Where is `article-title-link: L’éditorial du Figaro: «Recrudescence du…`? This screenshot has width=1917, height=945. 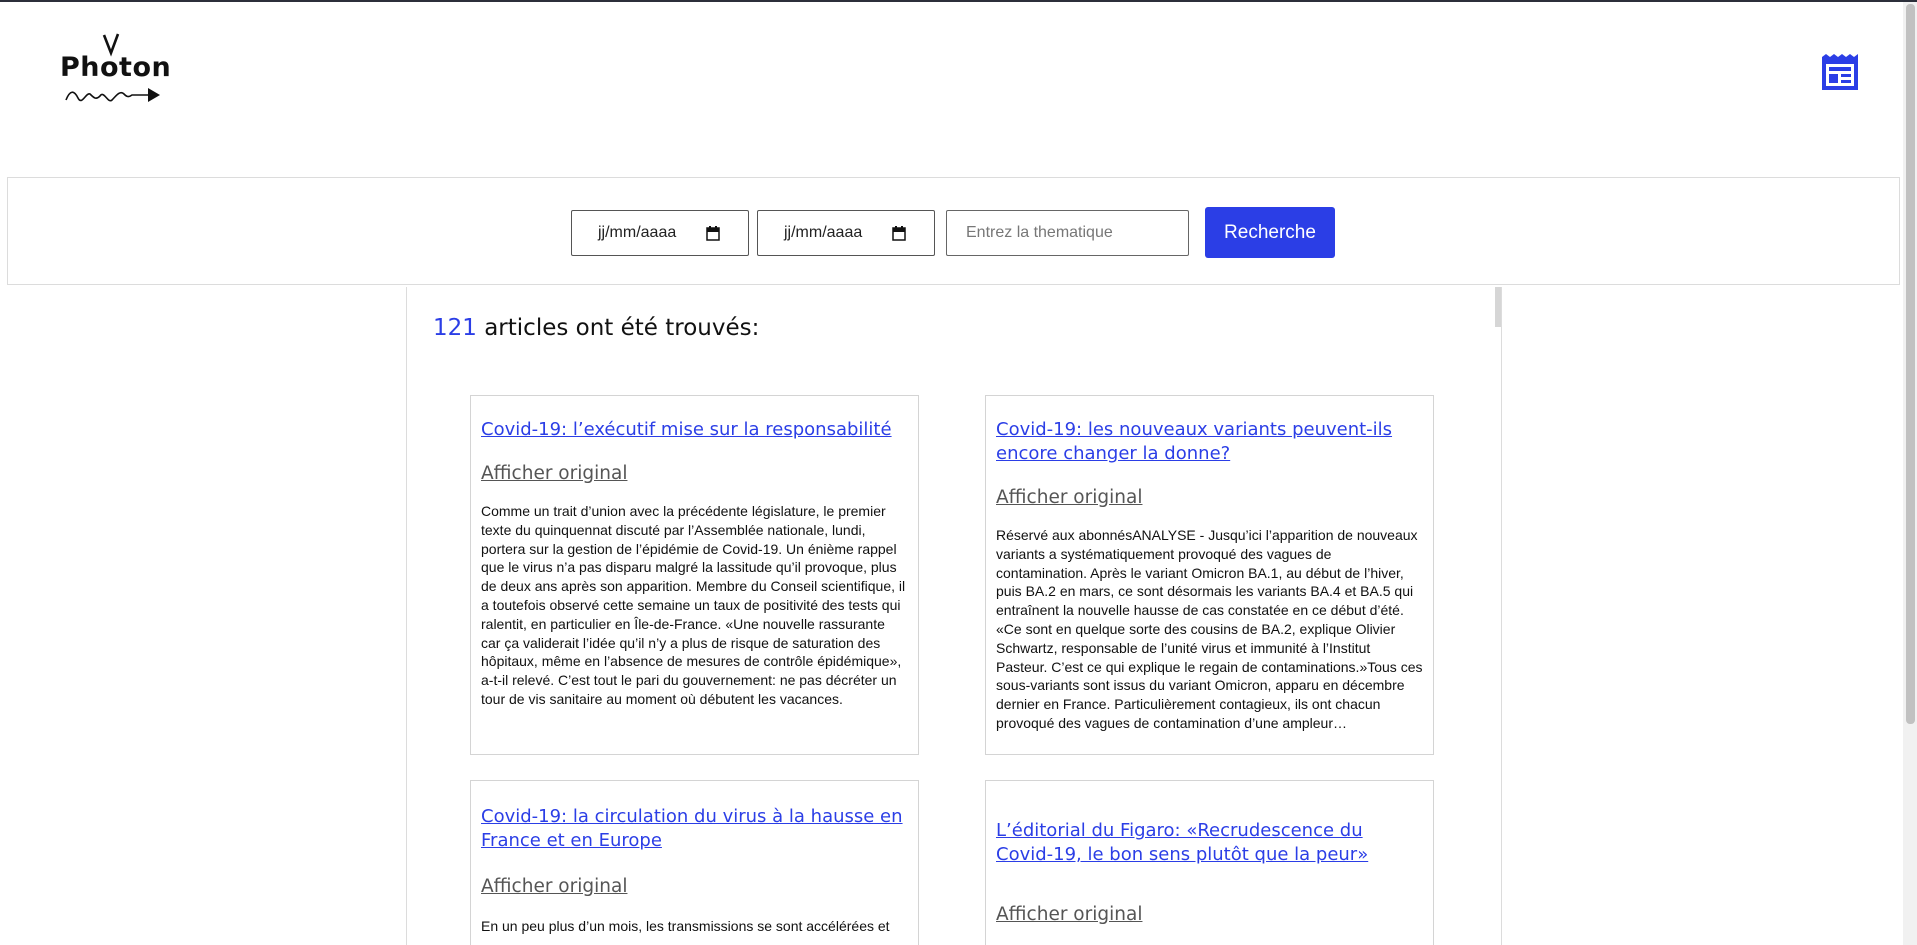
article-title-link: L’éditorial du Figaro: «Recrudescence du… is located at coordinates (1209, 843).